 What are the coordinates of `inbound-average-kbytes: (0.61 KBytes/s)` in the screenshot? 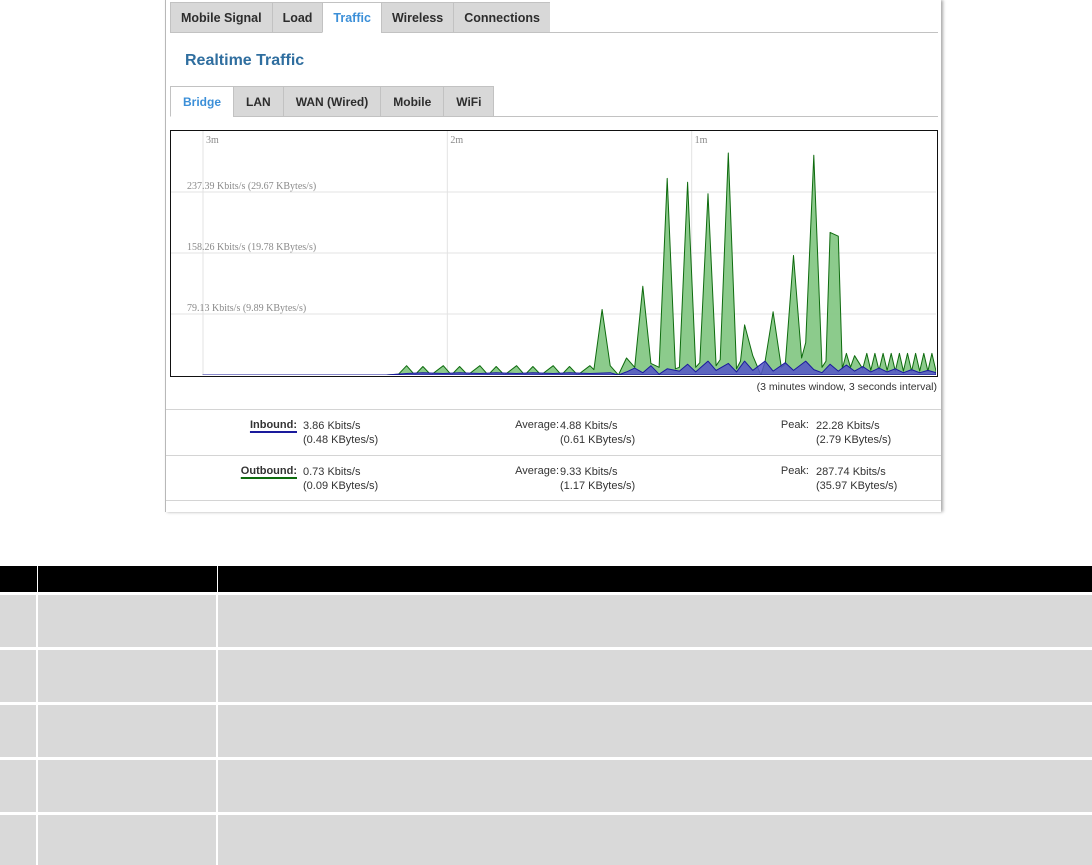 It's located at (598, 440).